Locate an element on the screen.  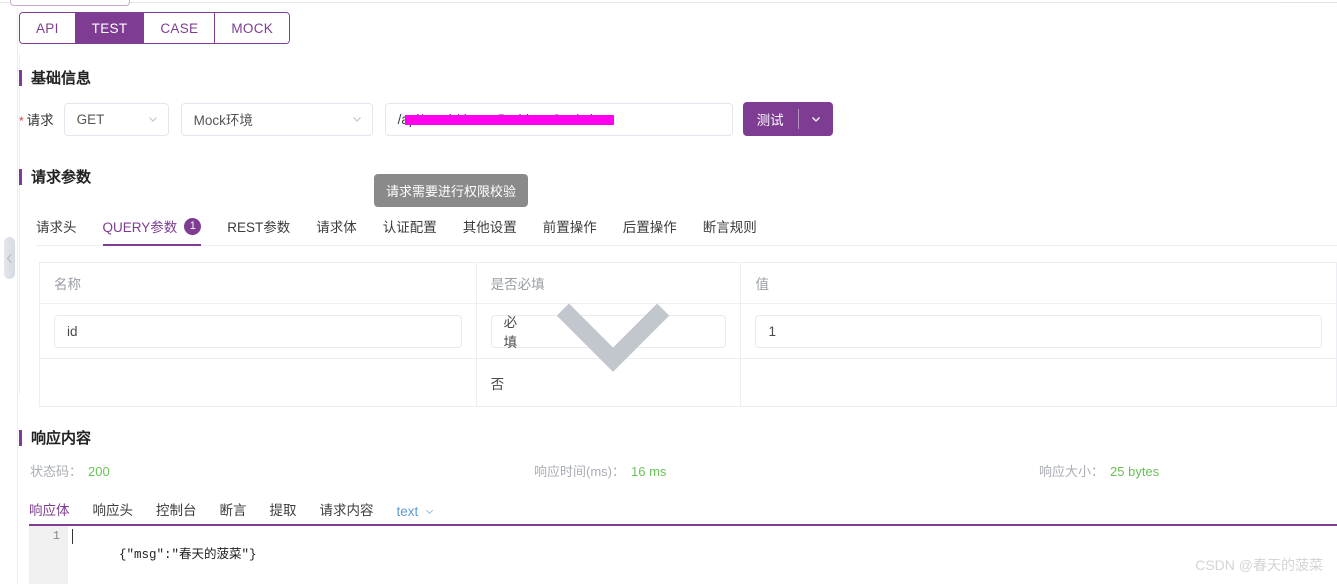
cell-value: 1 is located at coordinates (1039, 331).